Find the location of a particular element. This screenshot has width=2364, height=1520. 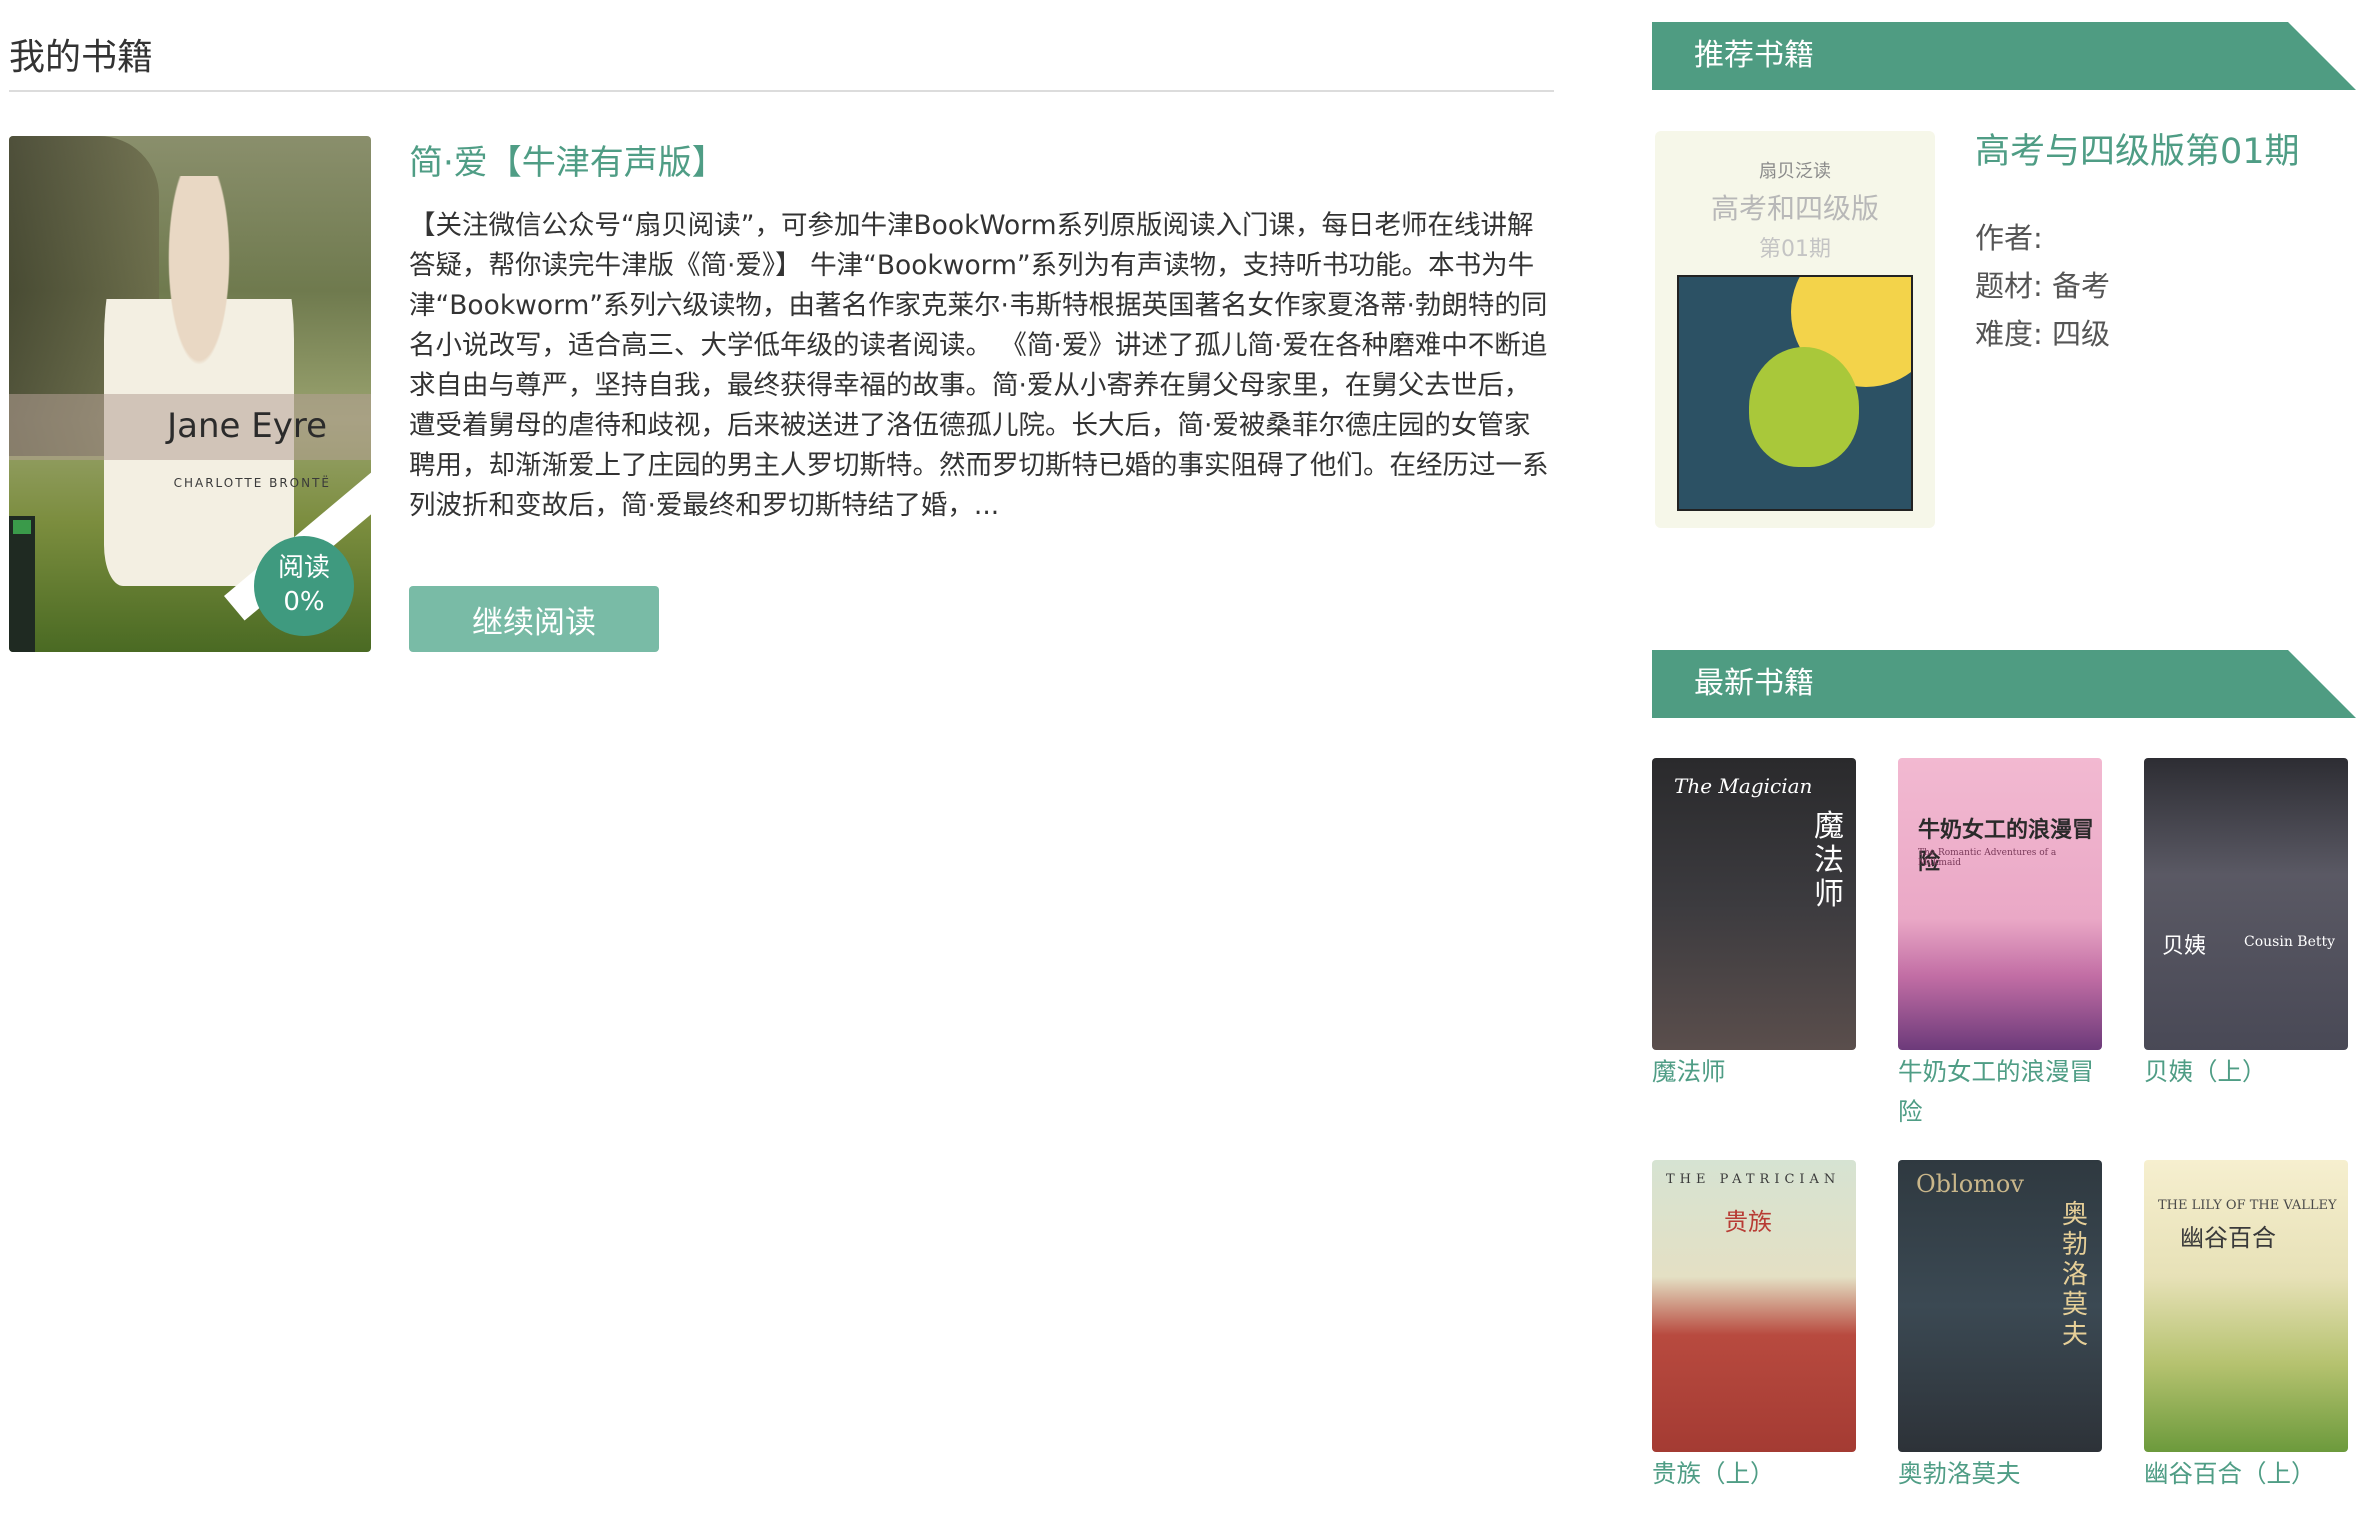

recommended-book-cover: 扇贝泛读 高考和四级版 第01期 is located at coordinates (1795, 329).